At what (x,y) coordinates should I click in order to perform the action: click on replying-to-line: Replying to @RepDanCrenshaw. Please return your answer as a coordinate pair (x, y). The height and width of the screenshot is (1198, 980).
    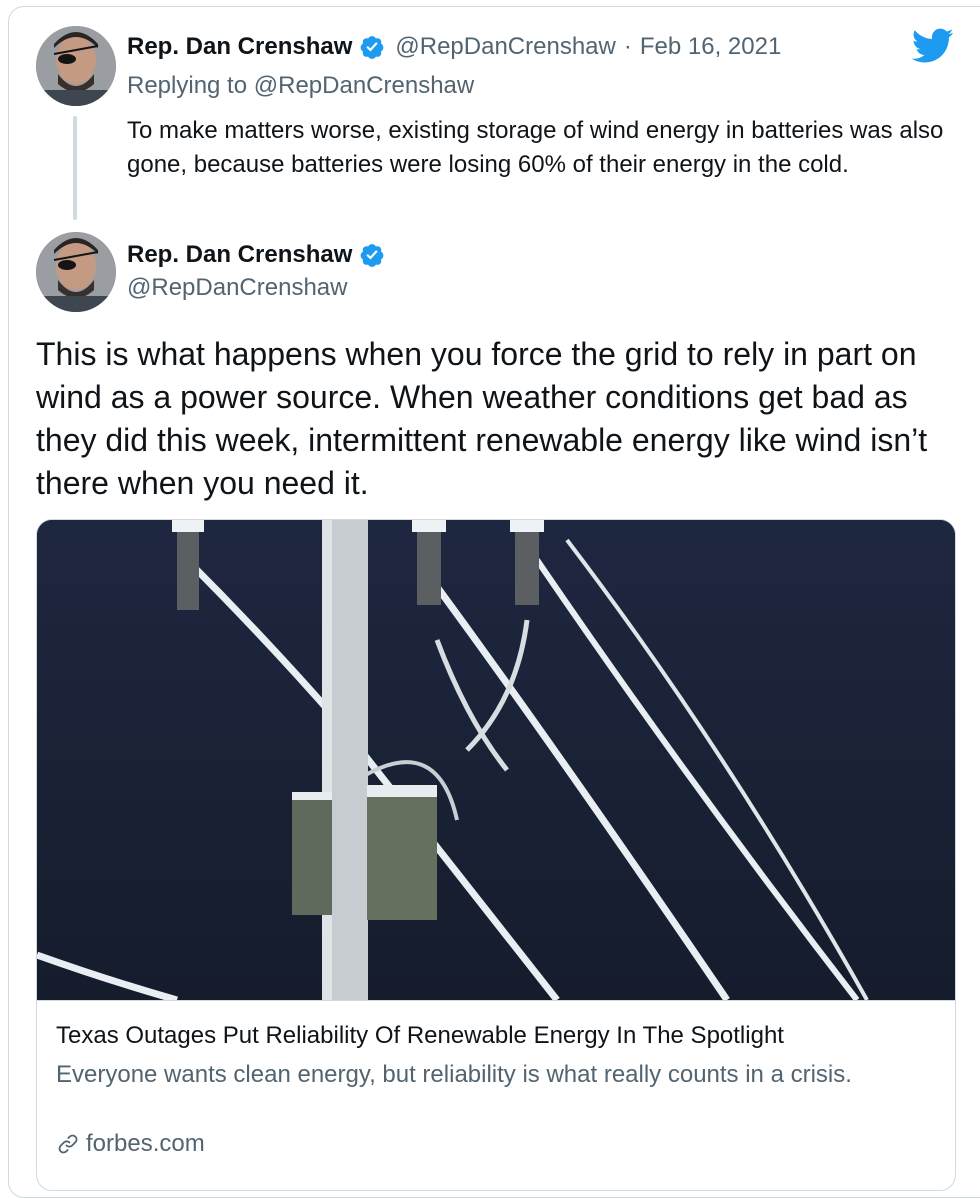
    Looking at the image, I should click on (300, 86).